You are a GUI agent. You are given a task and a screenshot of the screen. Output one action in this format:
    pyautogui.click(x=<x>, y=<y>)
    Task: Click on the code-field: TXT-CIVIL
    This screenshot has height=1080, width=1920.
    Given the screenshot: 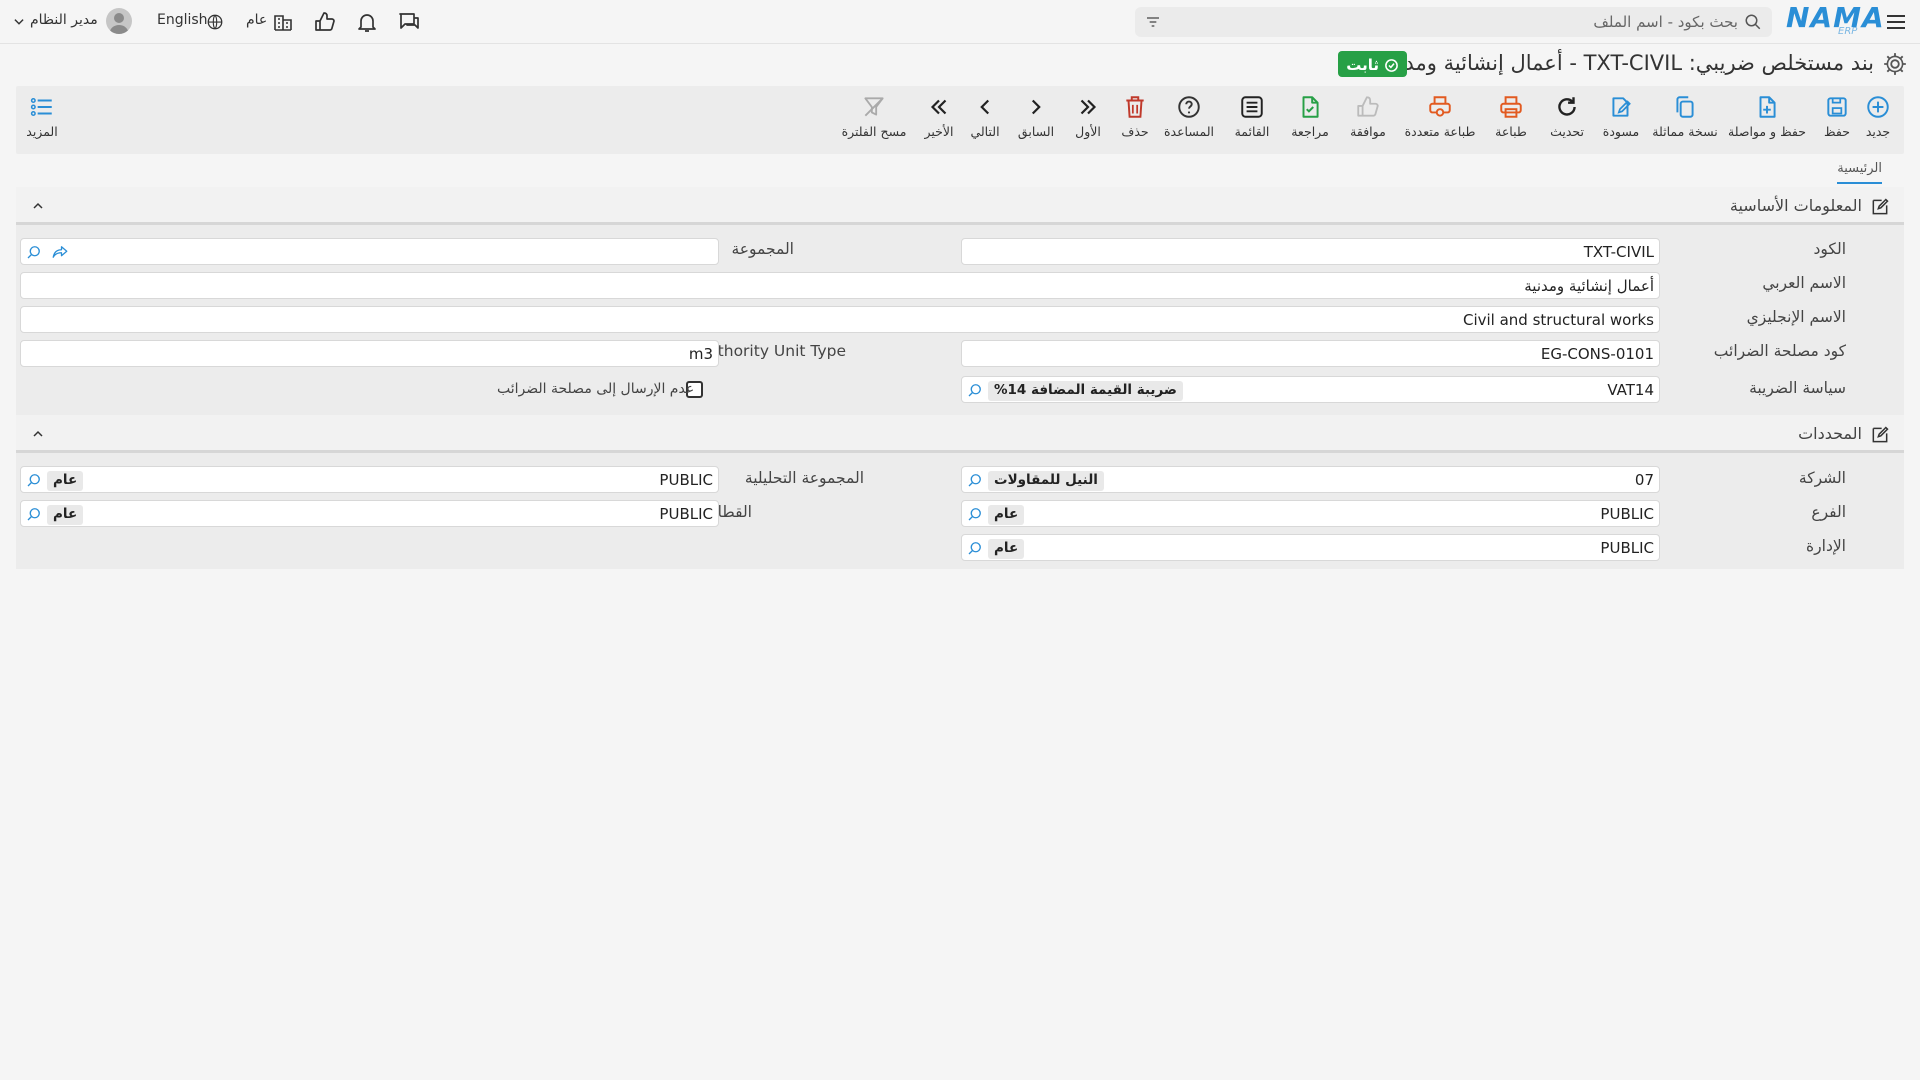 What is the action you would take?
    pyautogui.click(x=1310, y=251)
    